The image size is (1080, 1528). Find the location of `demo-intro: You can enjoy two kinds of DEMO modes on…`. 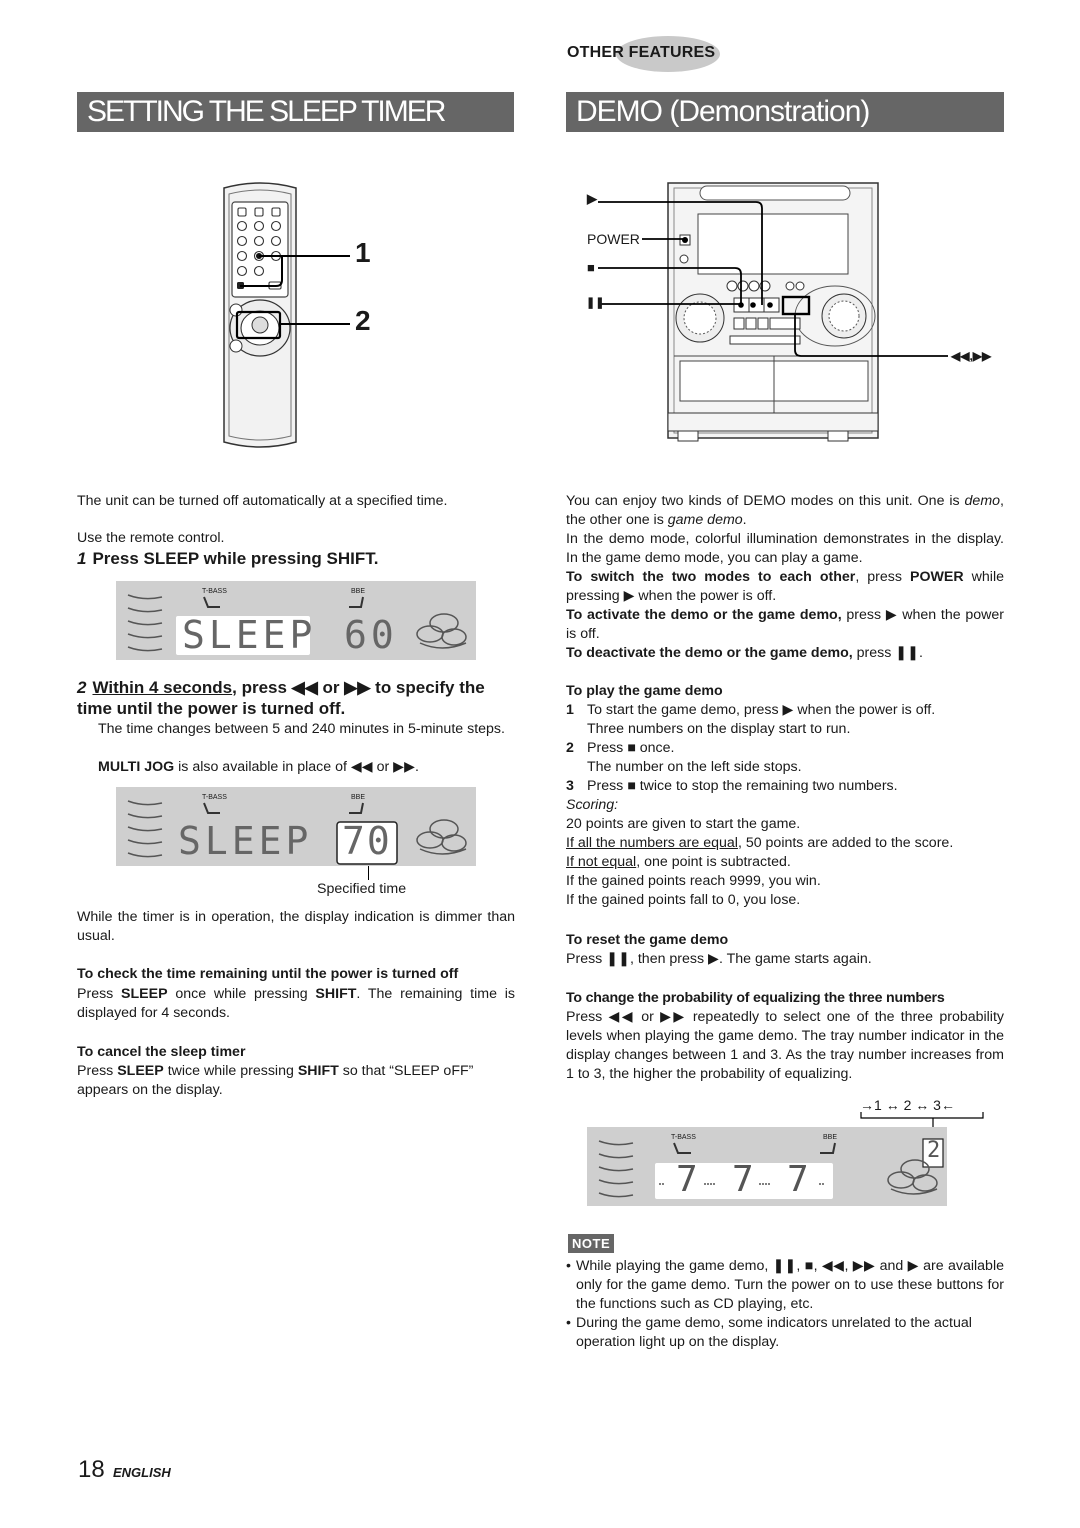

demo-intro: You can enjoy two kinds of DEMO modes on… is located at coordinates (785, 577).